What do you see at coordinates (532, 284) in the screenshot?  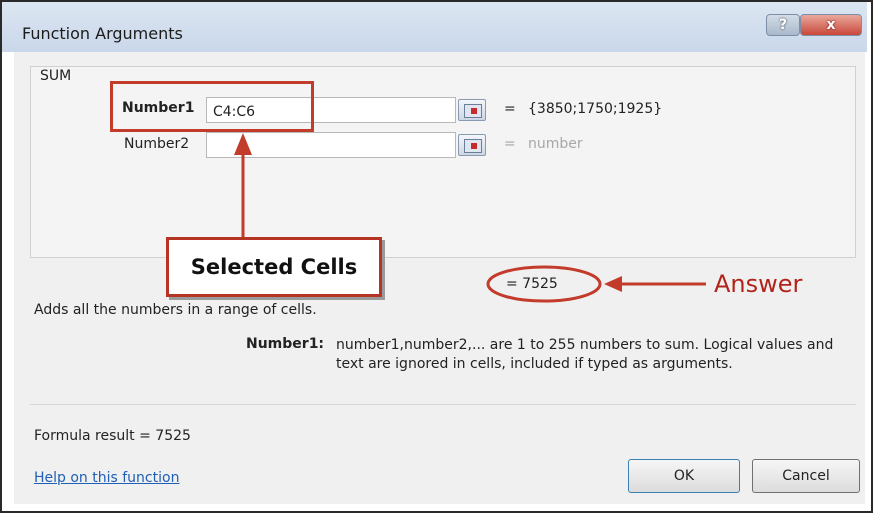 I see `function-result: = 7525` at bounding box center [532, 284].